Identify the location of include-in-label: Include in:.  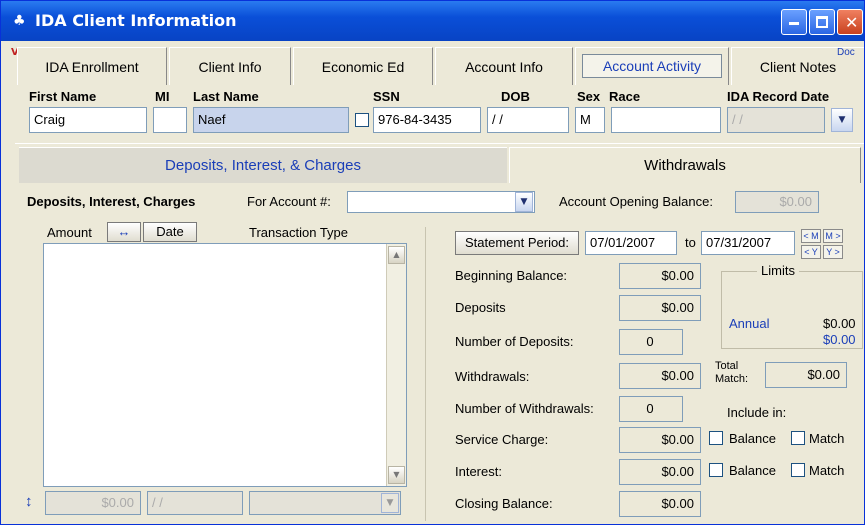
(757, 412).